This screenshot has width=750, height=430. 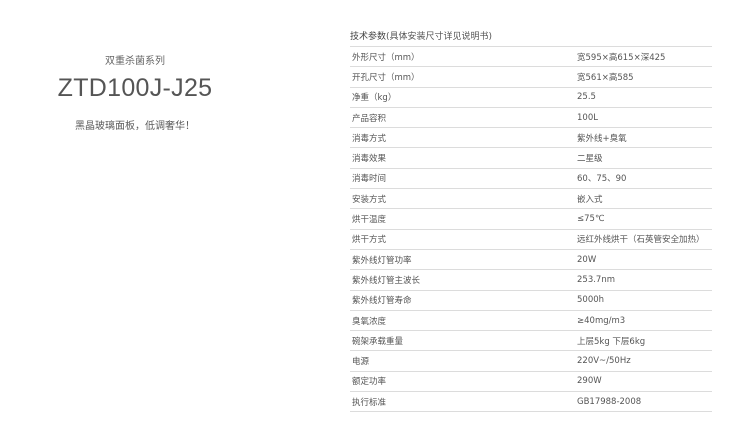 I want to click on spec-label: 额定功率, so click(x=369, y=382).